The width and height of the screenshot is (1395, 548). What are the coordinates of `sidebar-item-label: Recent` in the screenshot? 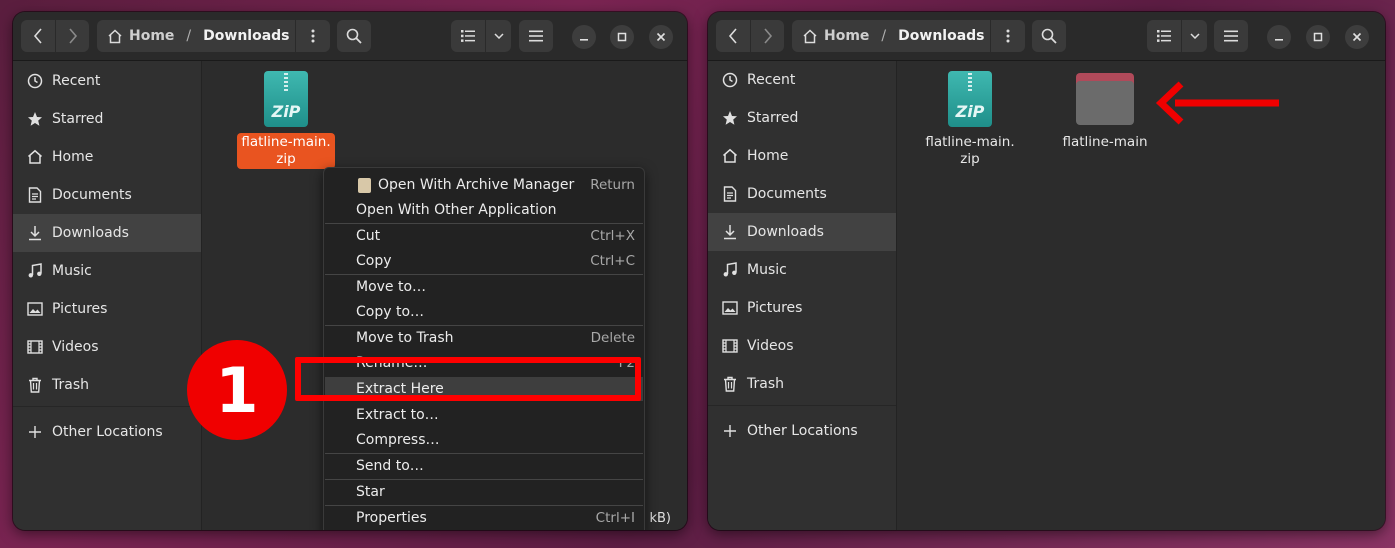 It's located at (76, 81).